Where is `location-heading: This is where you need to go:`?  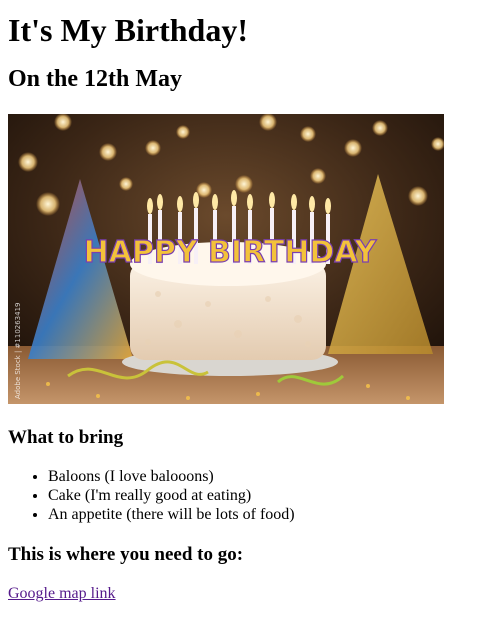 location-heading: This is where you need to go: is located at coordinates (126, 554).